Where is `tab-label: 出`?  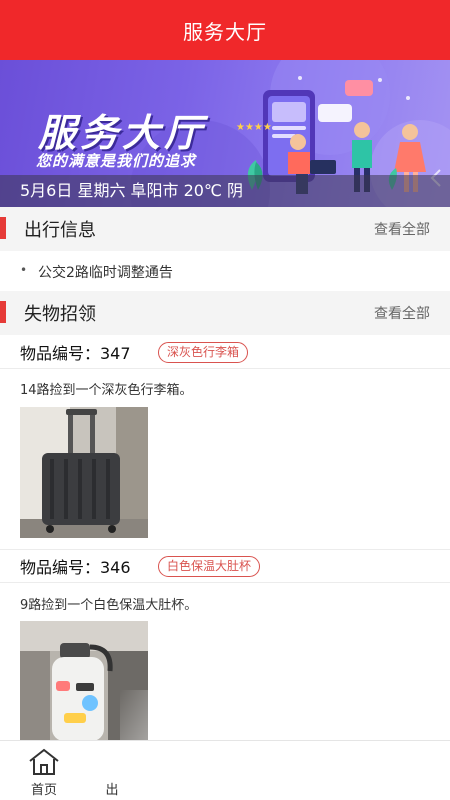 tab-label: 出 is located at coordinates (112, 790).